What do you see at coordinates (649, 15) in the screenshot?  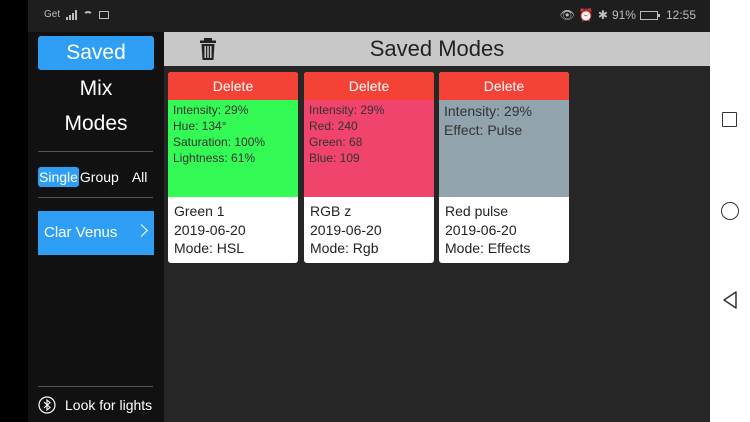 I see `battery-icon` at bounding box center [649, 15].